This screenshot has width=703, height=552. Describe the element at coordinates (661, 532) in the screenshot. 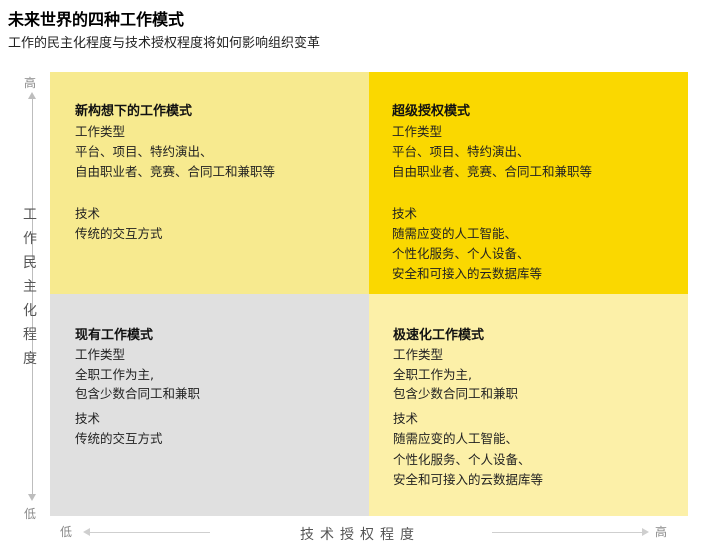

I see `x-axis-high-label: 高` at that location.